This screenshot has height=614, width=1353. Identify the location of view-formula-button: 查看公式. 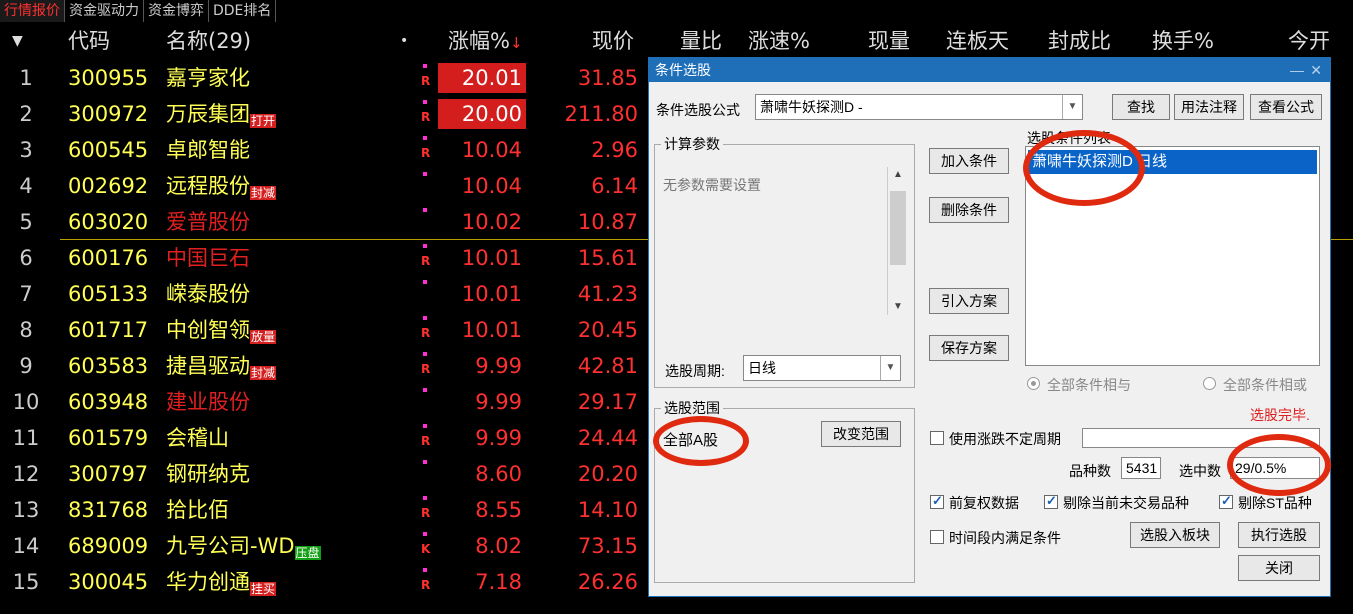
(1286, 107).